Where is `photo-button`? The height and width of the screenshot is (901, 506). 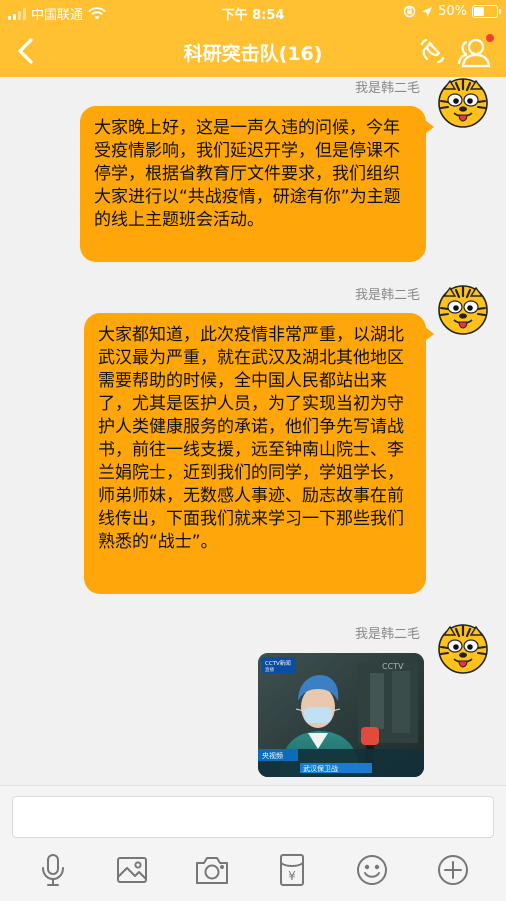 photo-button is located at coordinates (132, 870).